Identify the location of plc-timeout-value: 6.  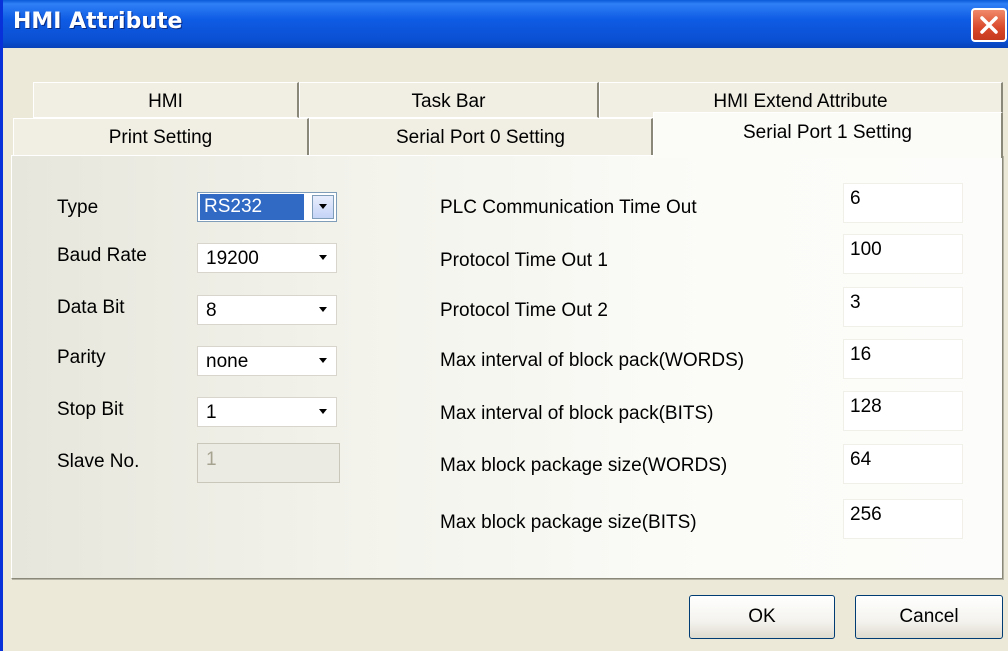
(855, 198).